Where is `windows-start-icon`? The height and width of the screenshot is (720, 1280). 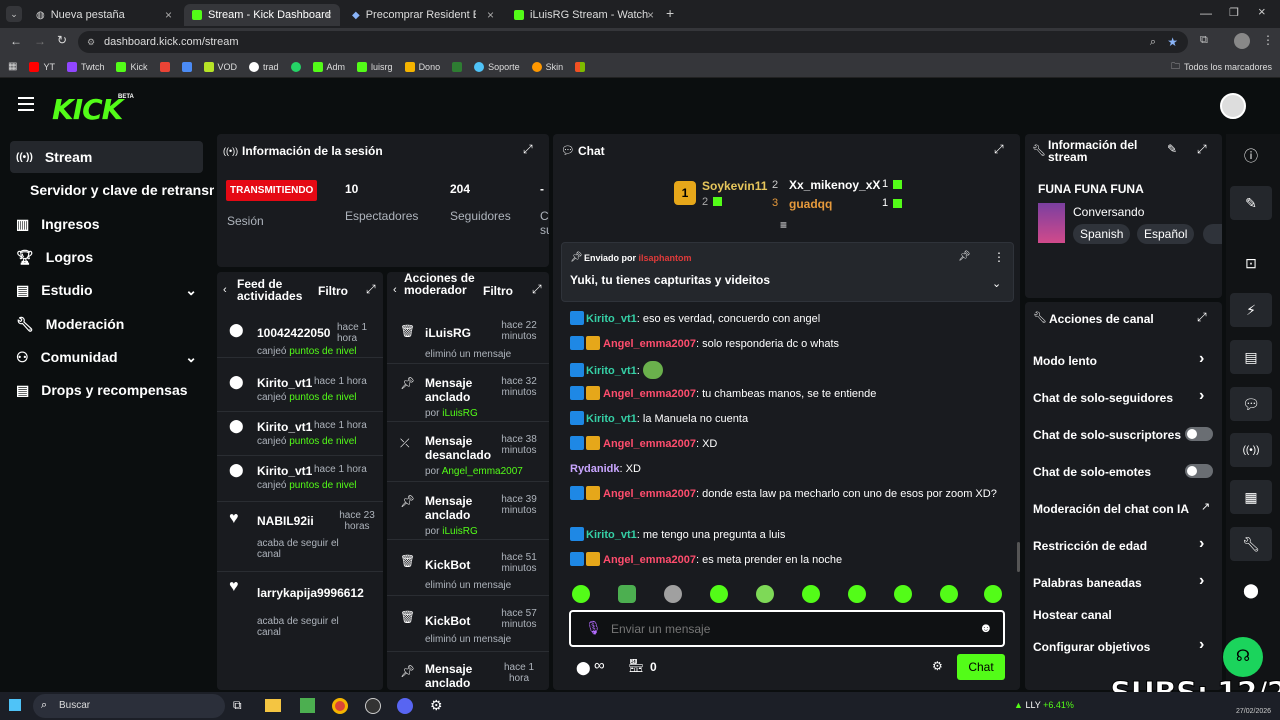
windows-start-icon is located at coordinates (15, 705).